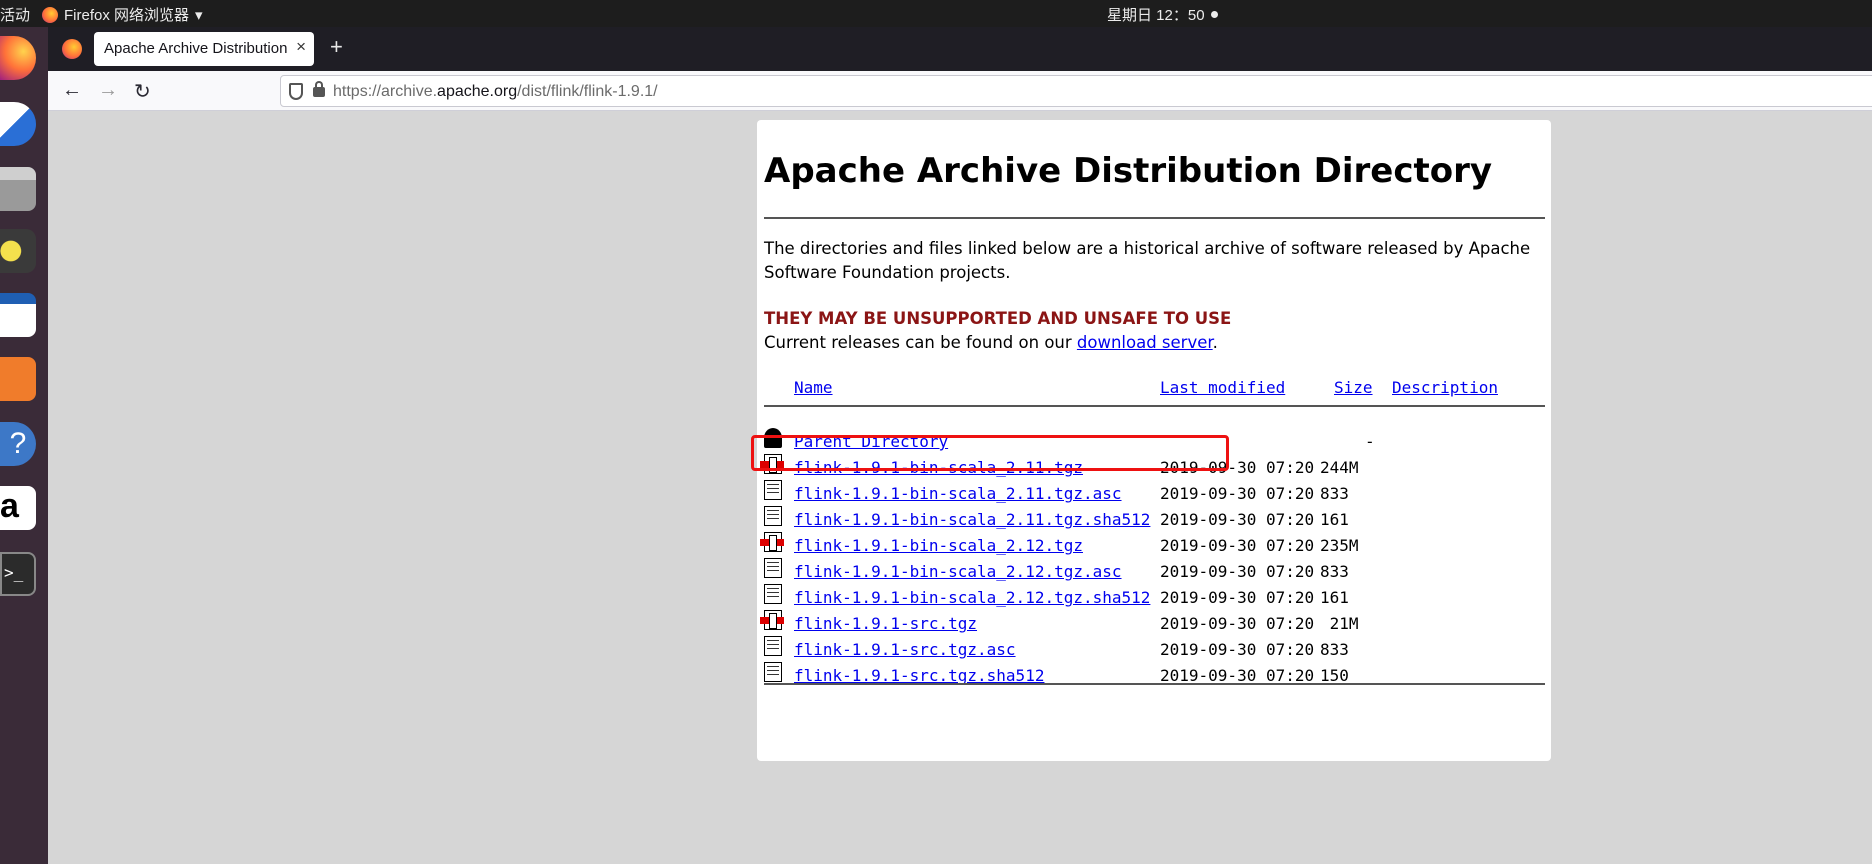  Describe the element at coordinates (301, 47) in the screenshot. I see `close-icon: ×` at that location.